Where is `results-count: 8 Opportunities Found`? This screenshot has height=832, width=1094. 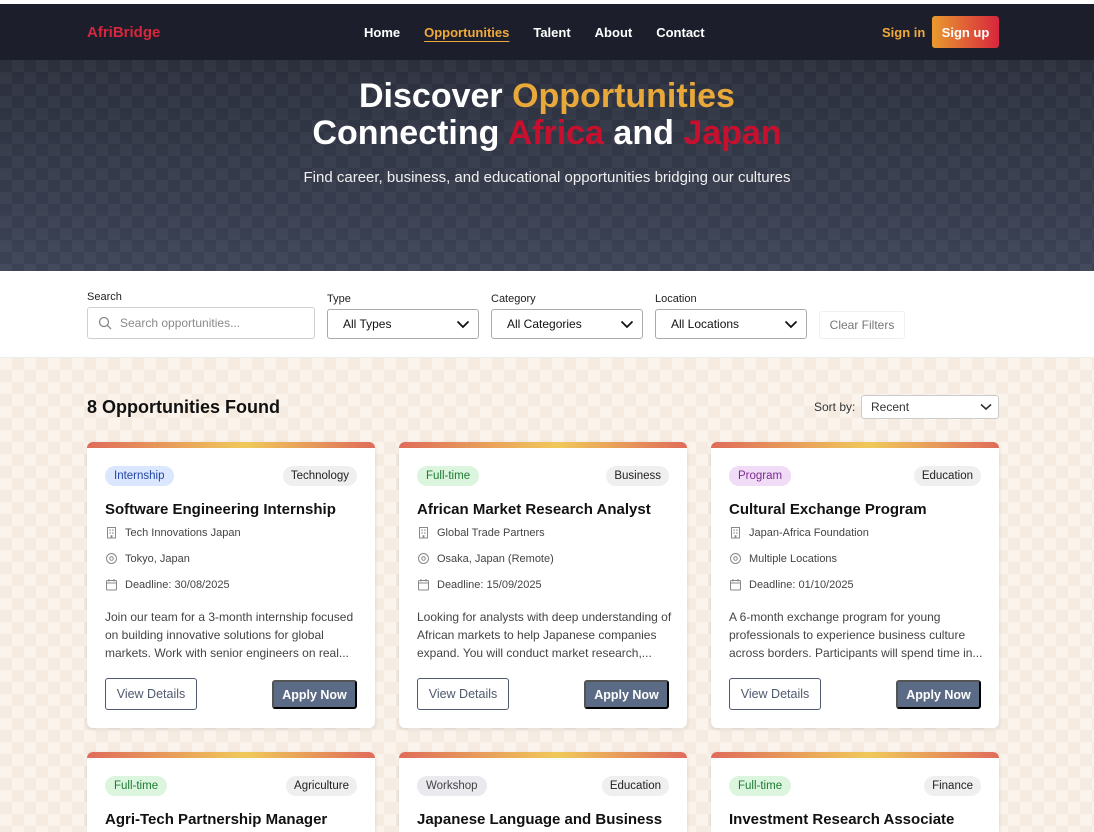
results-count: 8 Opportunities Found is located at coordinates (183, 407).